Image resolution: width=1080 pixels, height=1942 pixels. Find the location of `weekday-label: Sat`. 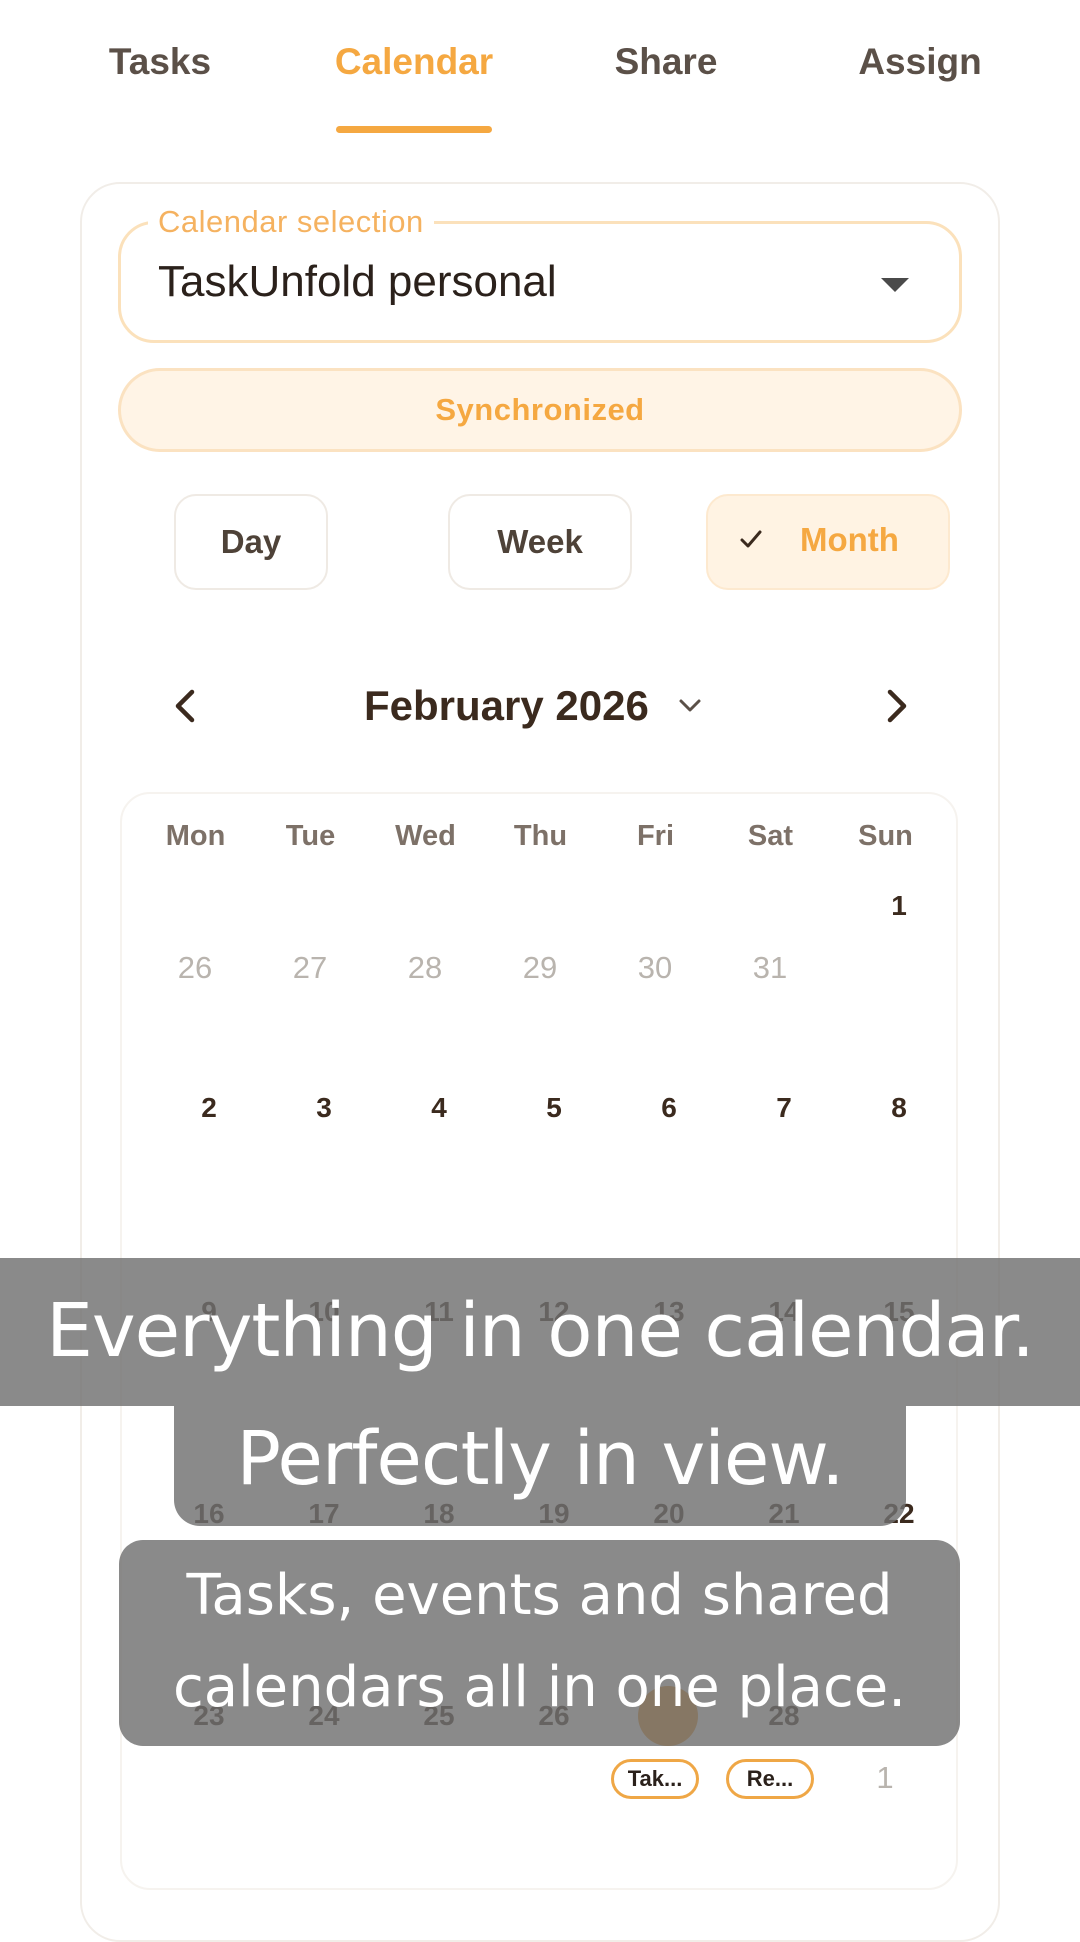

weekday-label: Sat is located at coordinates (770, 836).